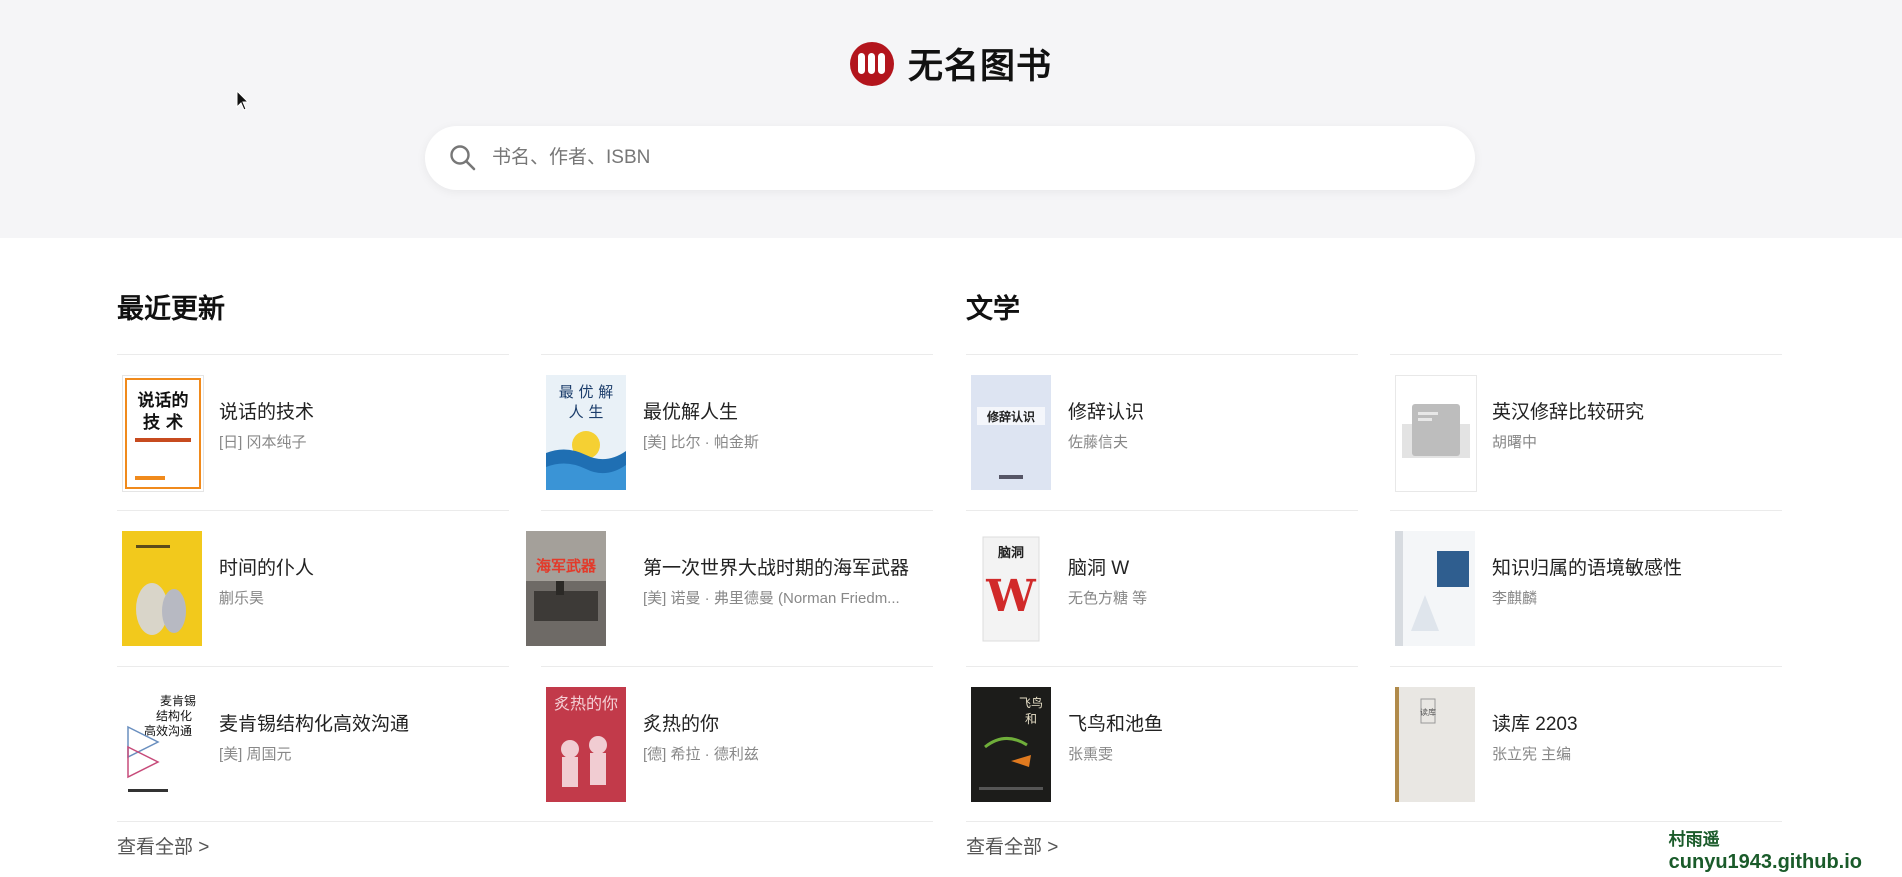 The height and width of the screenshot is (877, 1902). What do you see at coordinates (1098, 442) in the screenshot?
I see `book-author: 佐藤信夫` at bounding box center [1098, 442].